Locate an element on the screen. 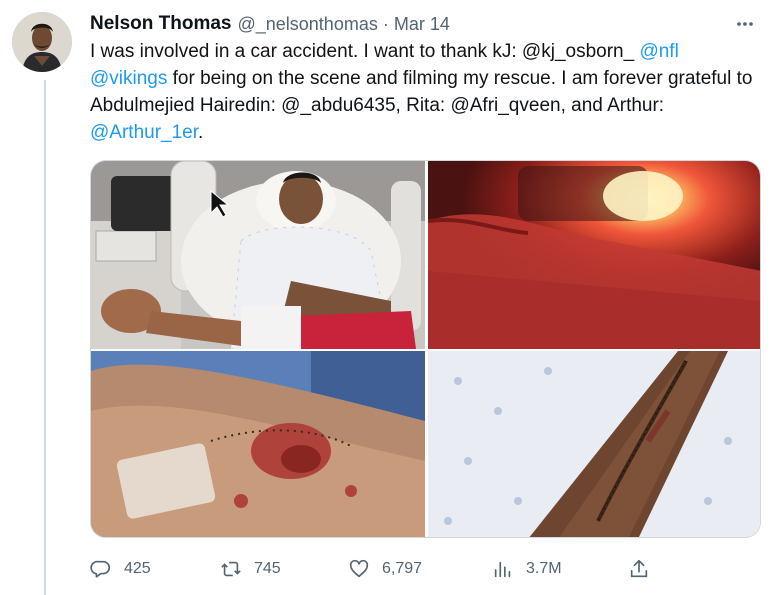 The width and height of the screenshot is (780, 595). mention-link-arthur: @Arthur_1er is located at coordinates (144, 132).